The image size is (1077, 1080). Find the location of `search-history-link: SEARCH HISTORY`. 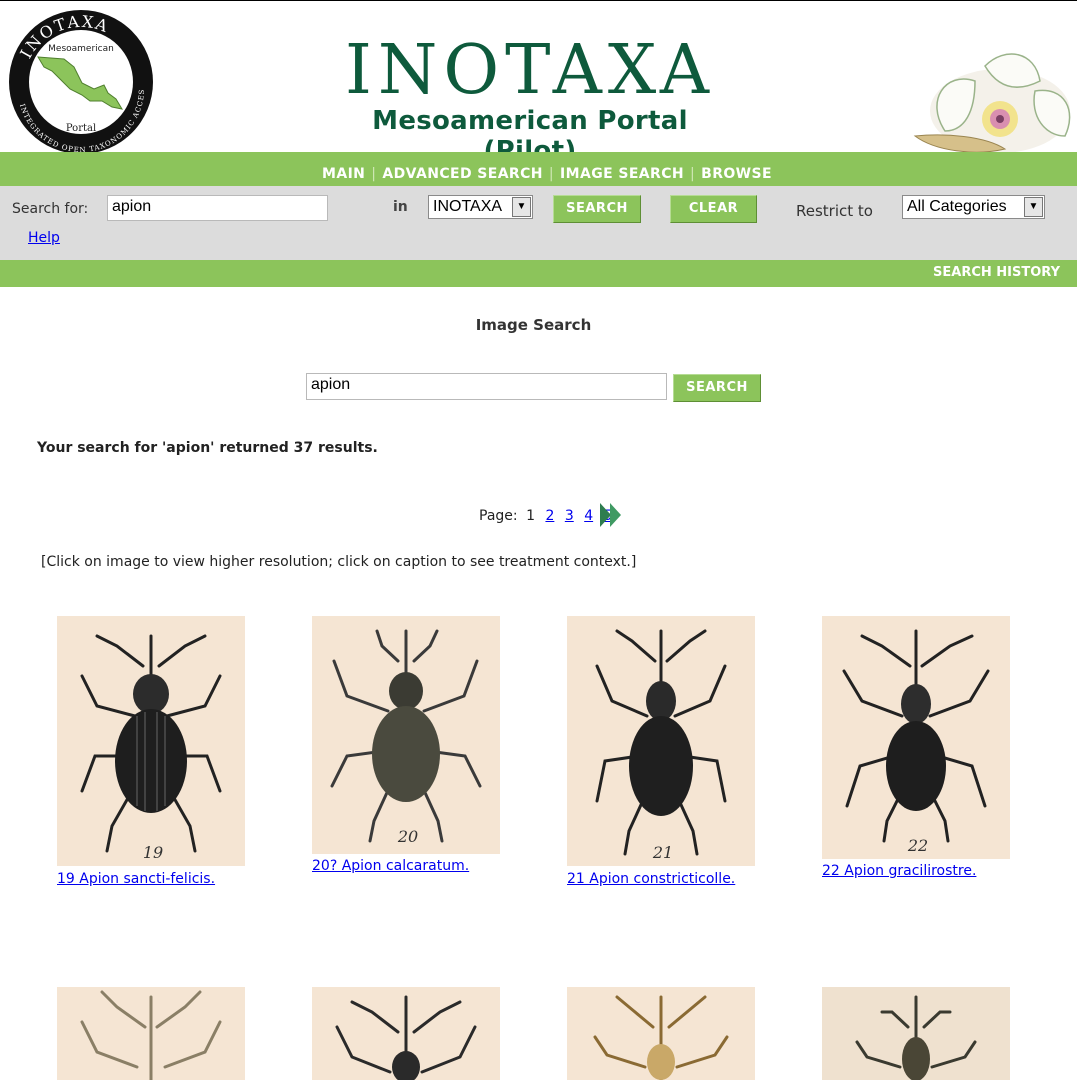

search-history-link: SEARCH HISTORY is located at coordinates (996, 272).